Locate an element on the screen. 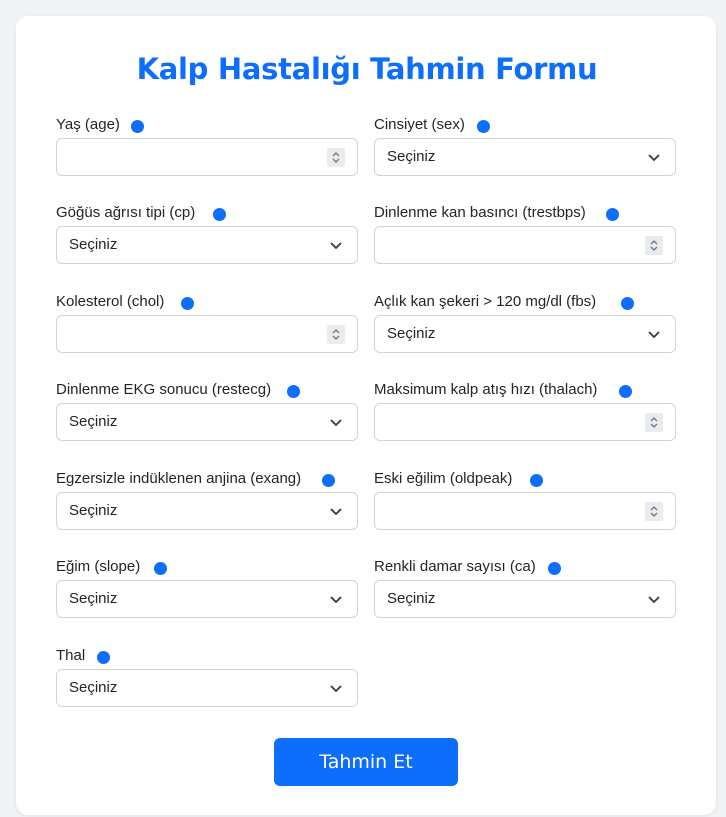 Image resolution: width=726 pixels, height=817 pixels. submit-button: Tahmin Et is located at coordinates (366, 762).